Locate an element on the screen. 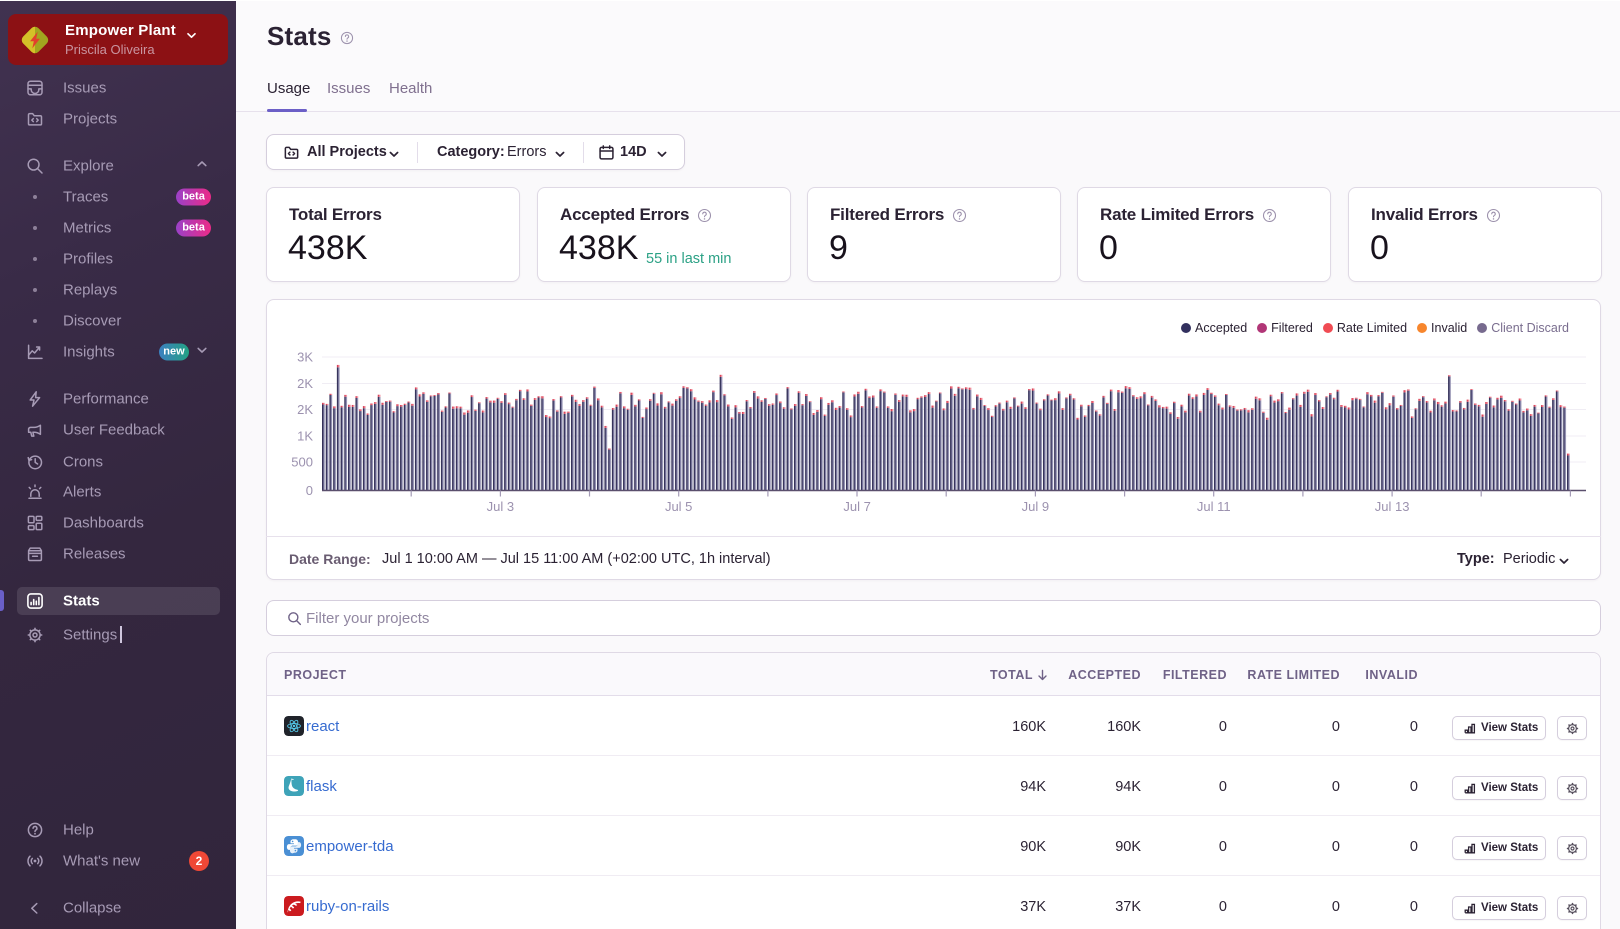  svg-text: Jul 5 is located at coordinates (678, 506).